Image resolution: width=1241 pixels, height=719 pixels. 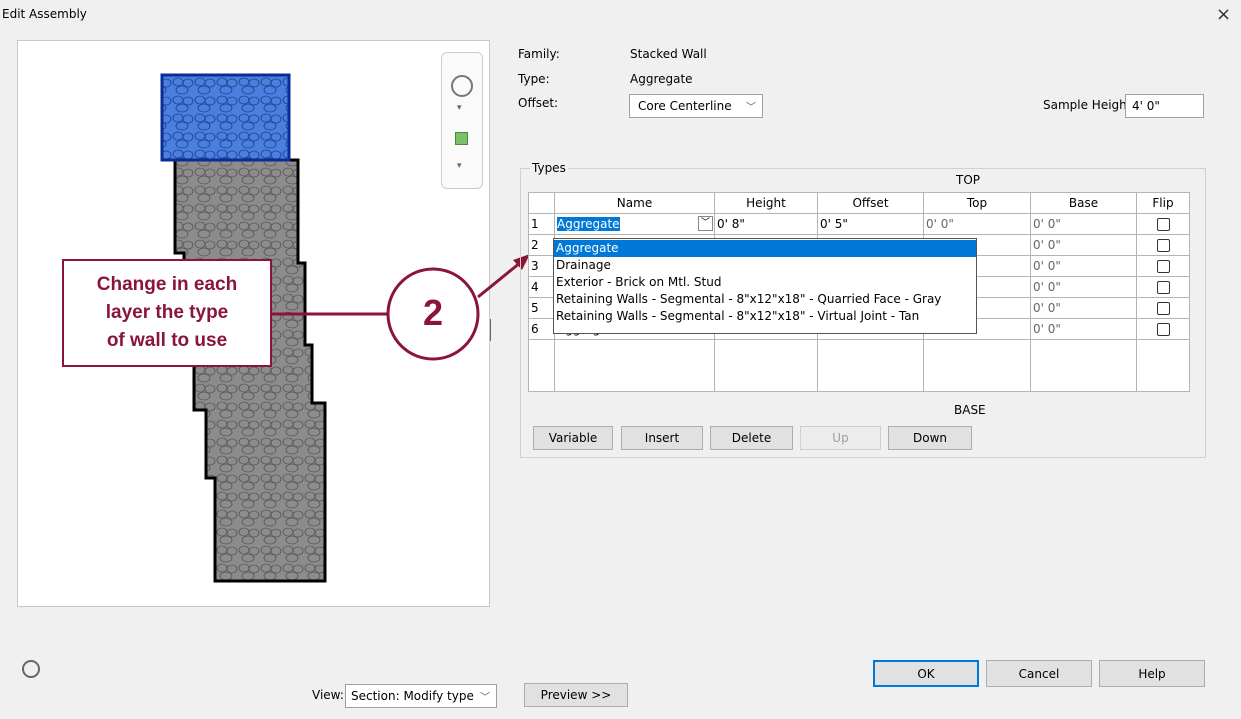 What do you see at coordinates (167, 340) in the screenshot?
I see `callout-text-line3: of wall to use` at bounding box center [167, 340].